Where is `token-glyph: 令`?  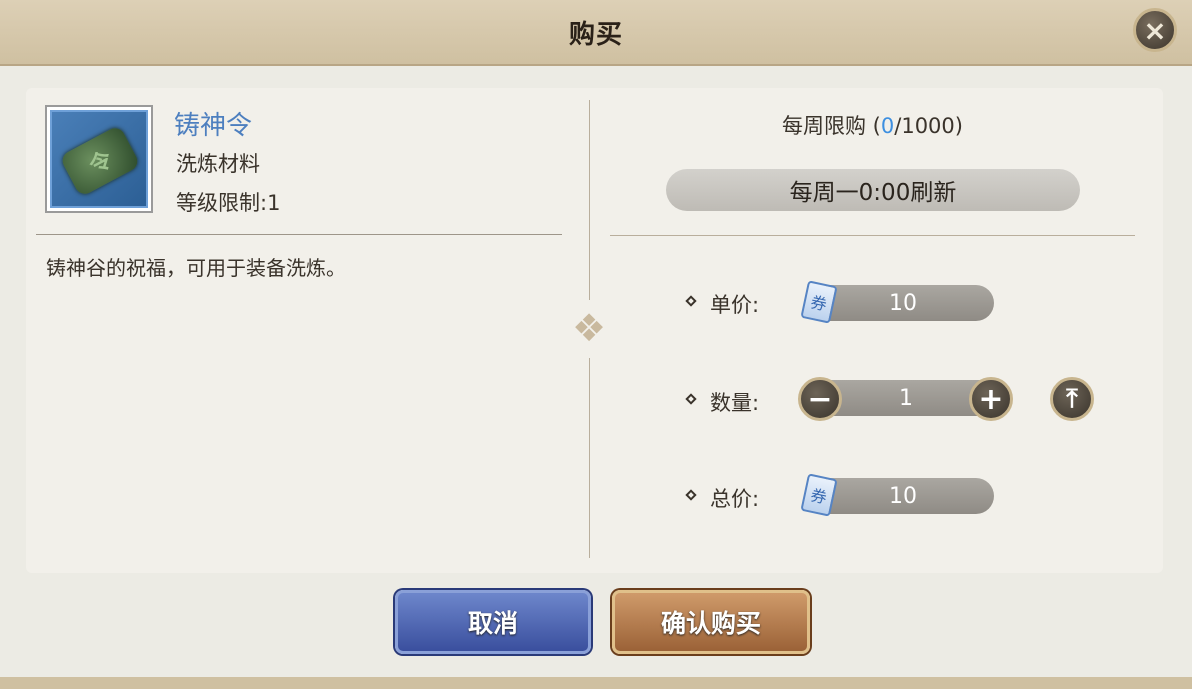
token-glyph: 令 is located at coordinates (101, 163).